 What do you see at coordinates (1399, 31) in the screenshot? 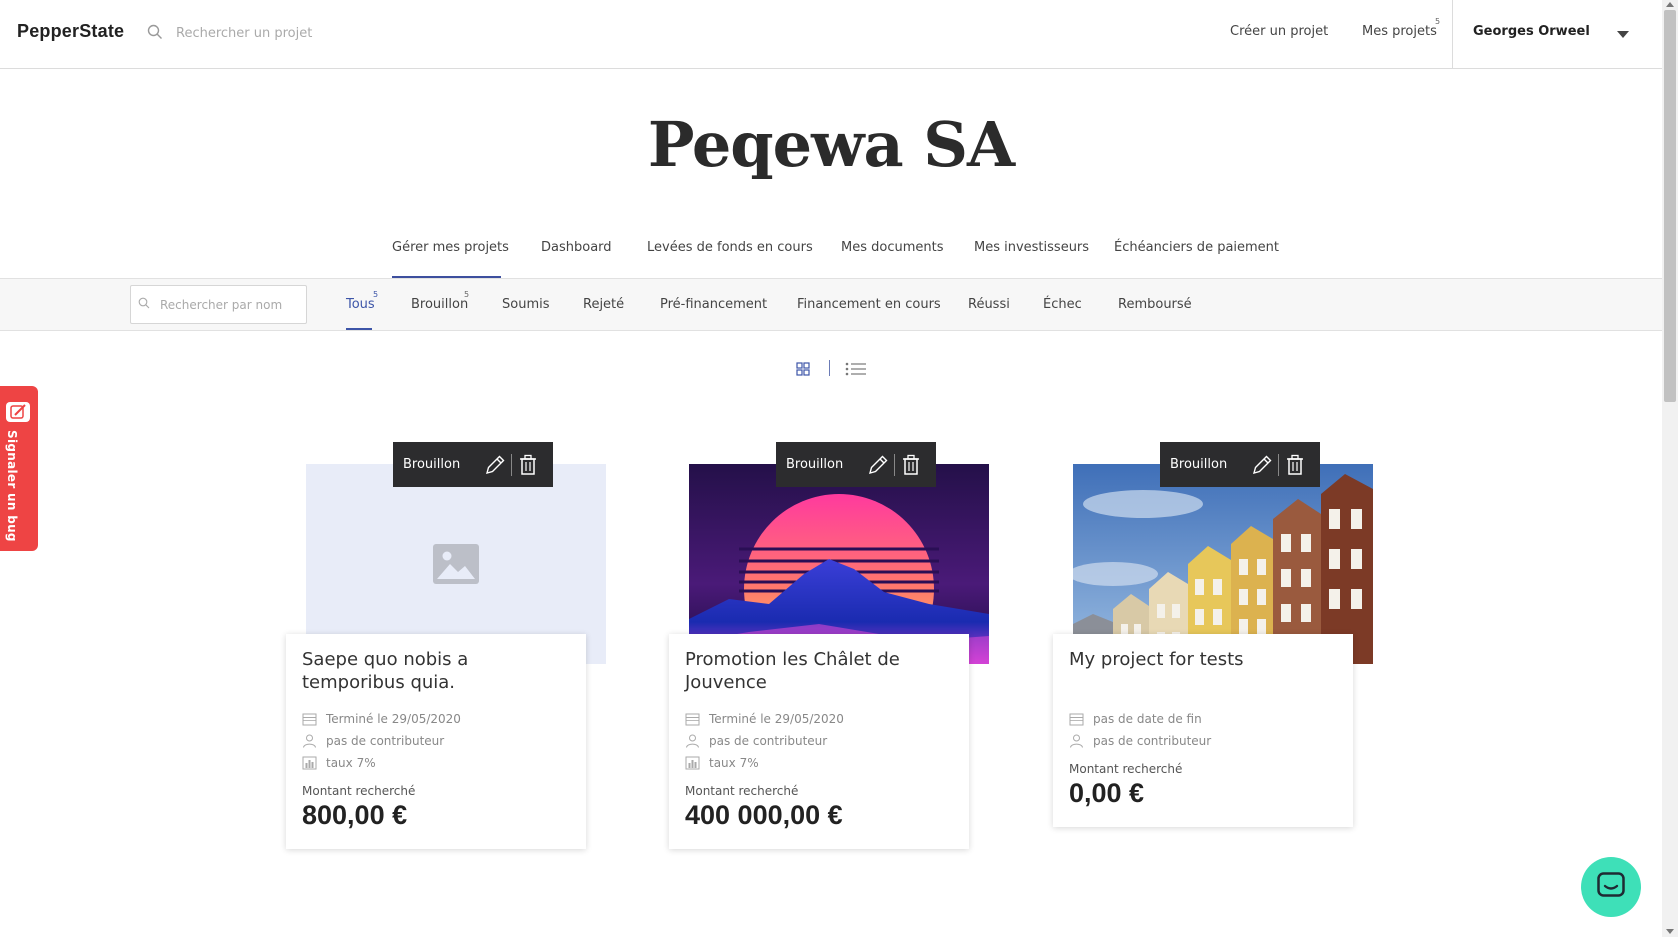
I see `my-projects-link: Mes projets` at bounding box center [1399, 31].